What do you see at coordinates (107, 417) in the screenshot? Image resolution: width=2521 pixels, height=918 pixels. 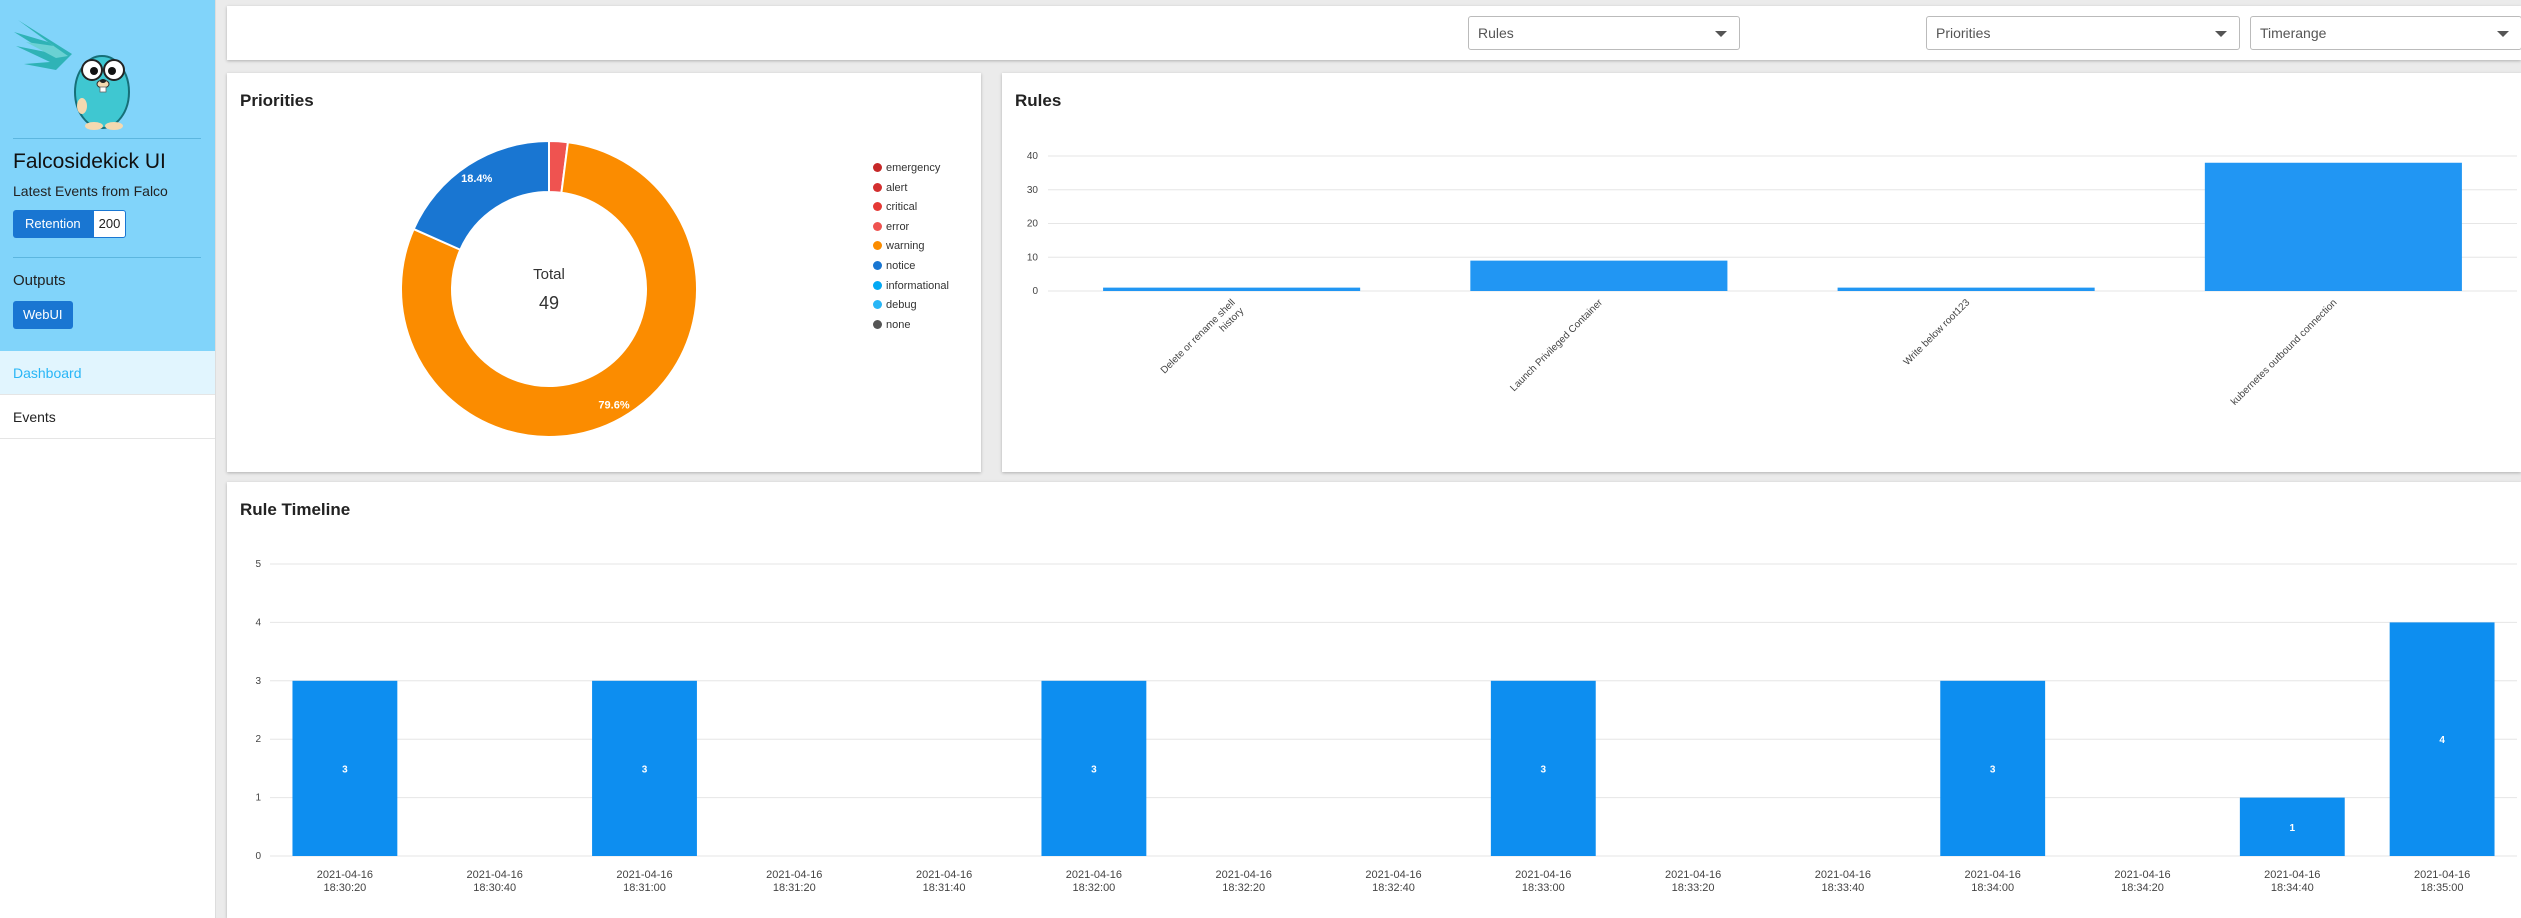 I see `nav-item-events: Events` at bounding box center [107, 417].